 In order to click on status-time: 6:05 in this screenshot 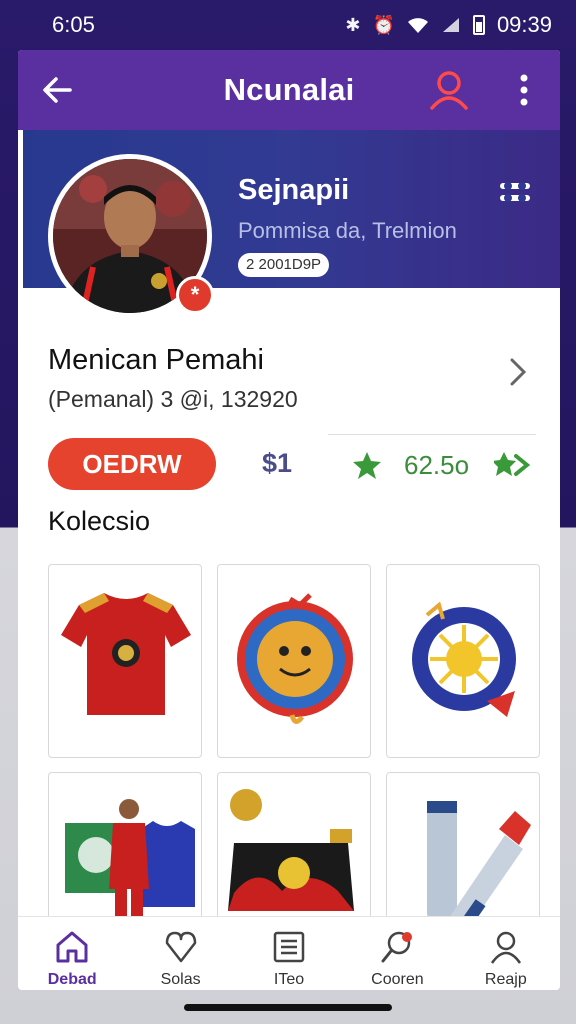, I will do `click(73, 24)`.